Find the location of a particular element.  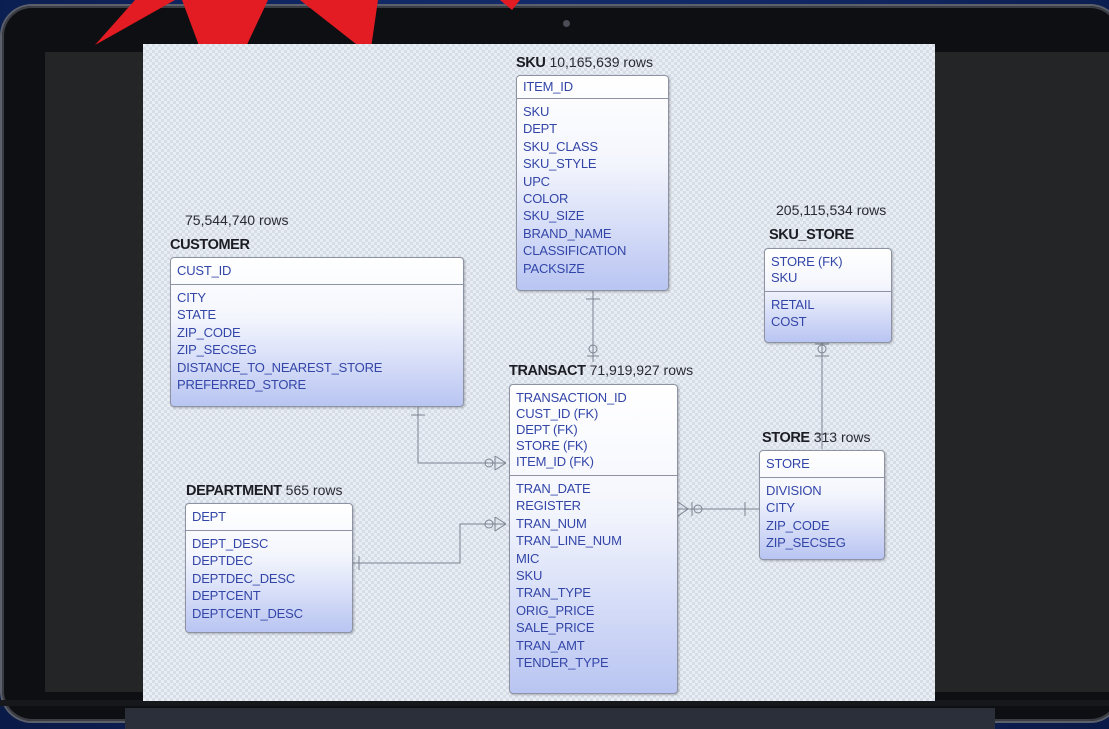

pk-field: DEPT is located at coordinates (209, 516).